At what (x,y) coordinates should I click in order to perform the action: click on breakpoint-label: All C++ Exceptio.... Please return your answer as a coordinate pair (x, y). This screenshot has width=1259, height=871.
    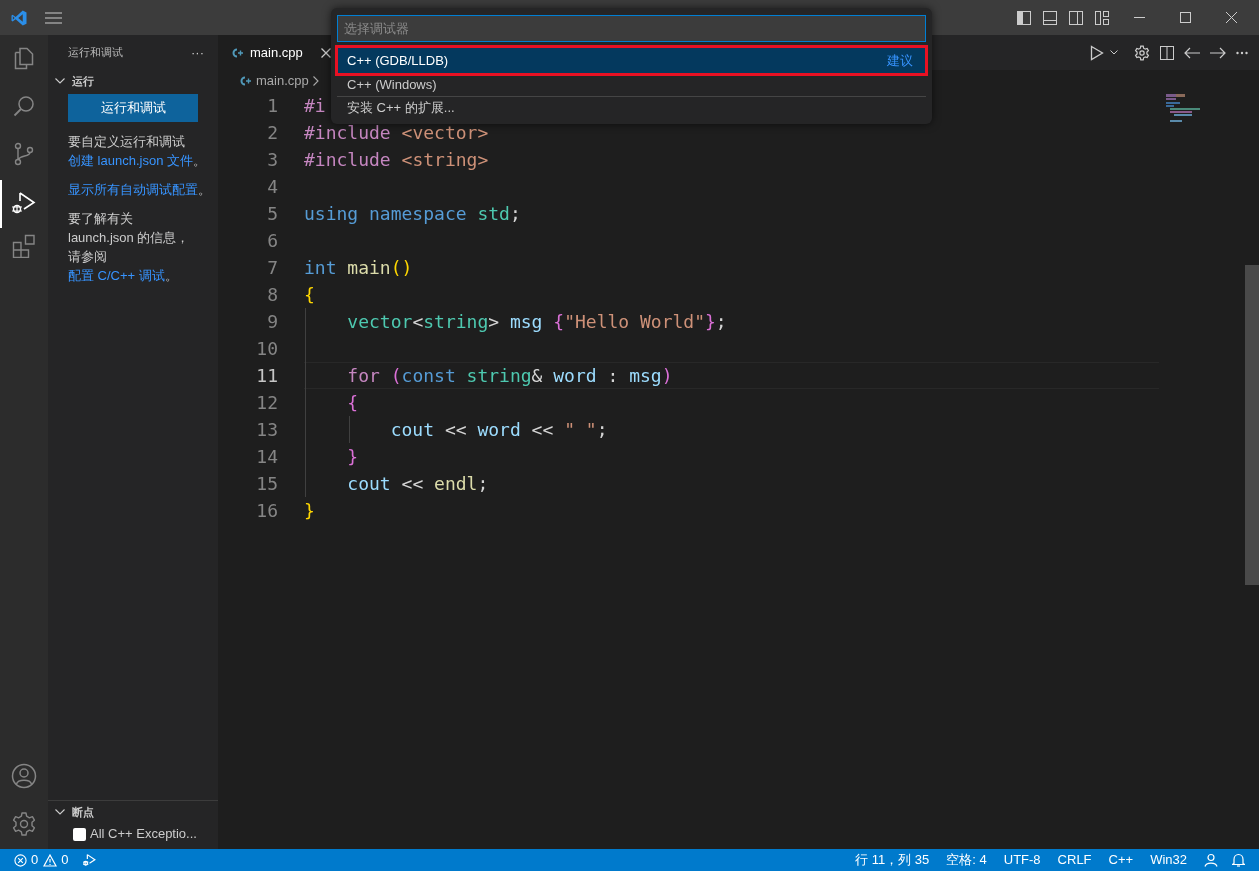
    Looking at the image, I should click on (143, 834).